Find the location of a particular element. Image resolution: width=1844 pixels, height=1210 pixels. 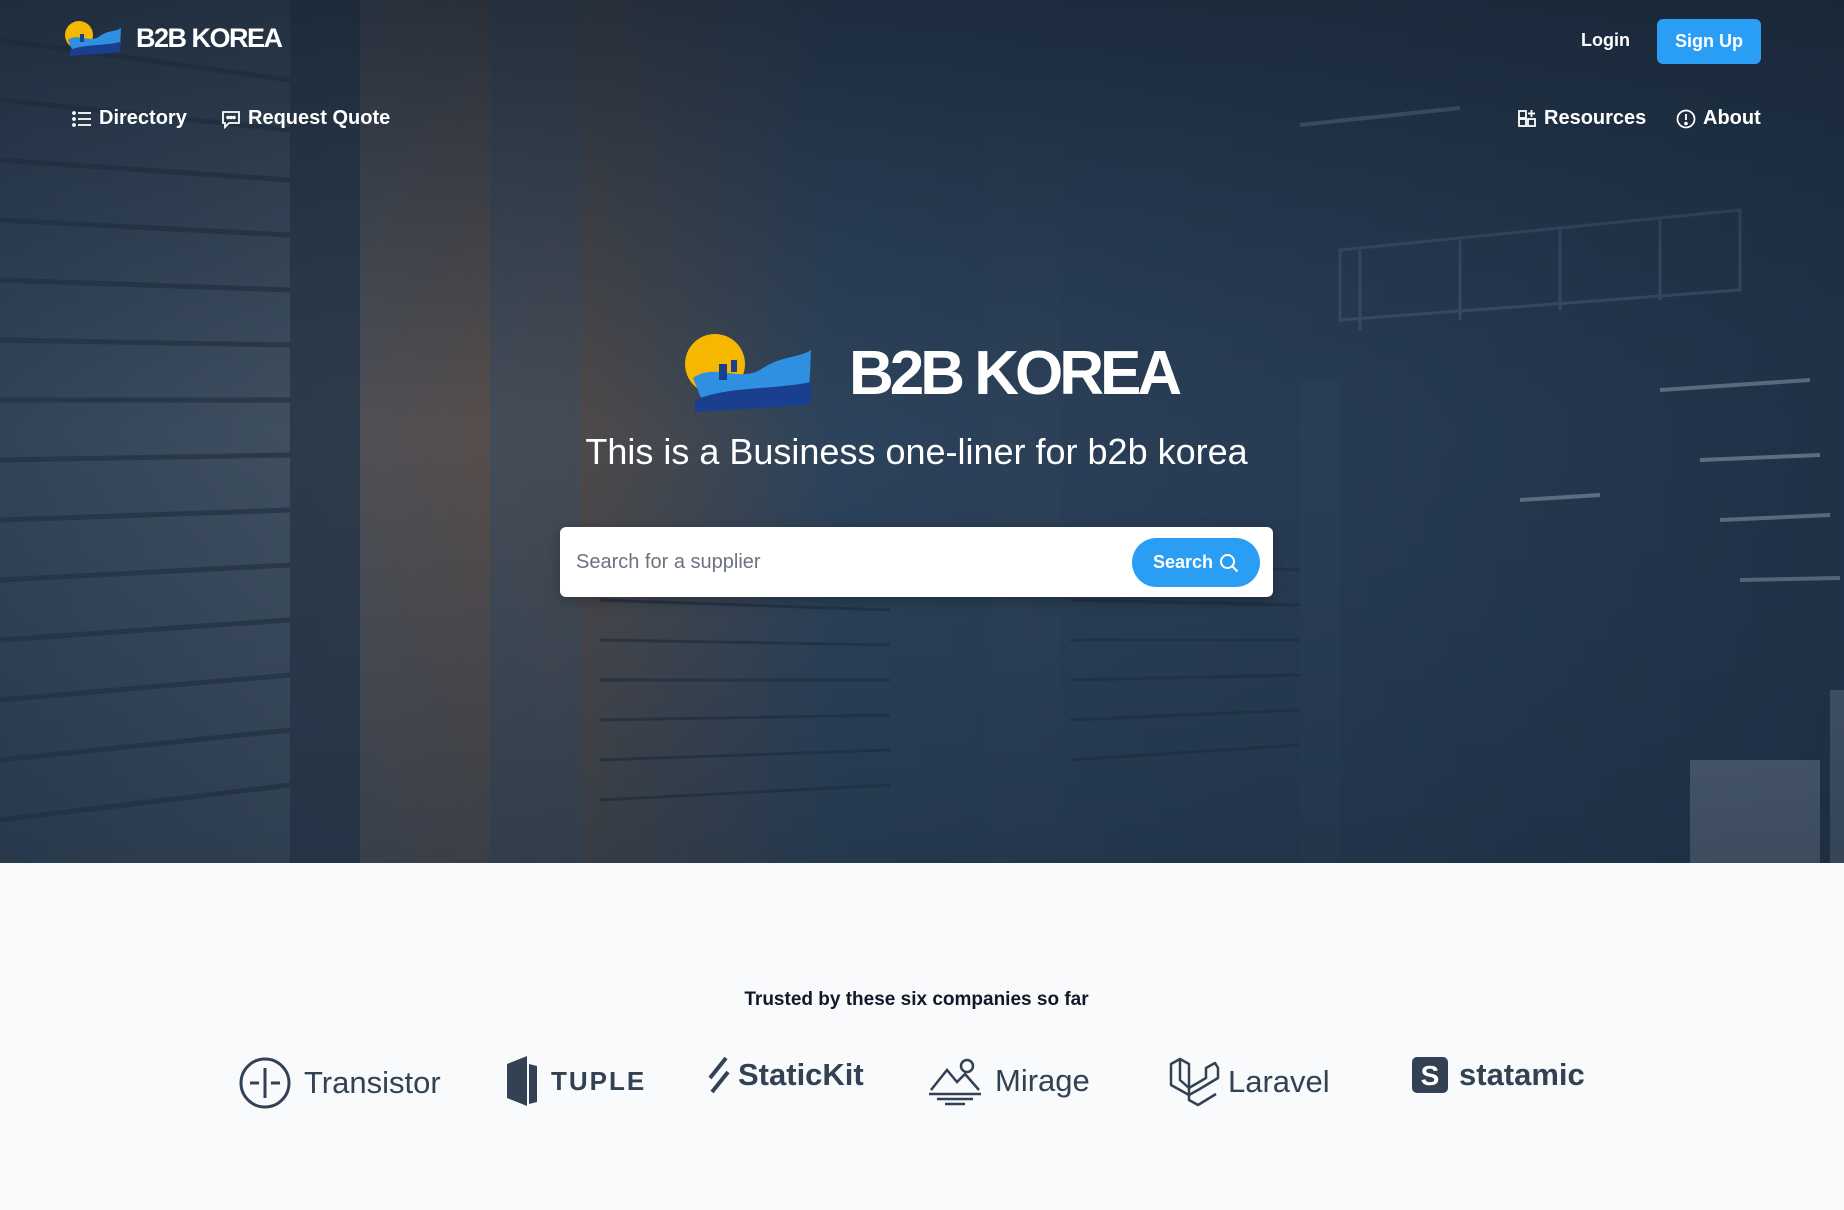

supplier-search-input is located at coordinates (846, 562).